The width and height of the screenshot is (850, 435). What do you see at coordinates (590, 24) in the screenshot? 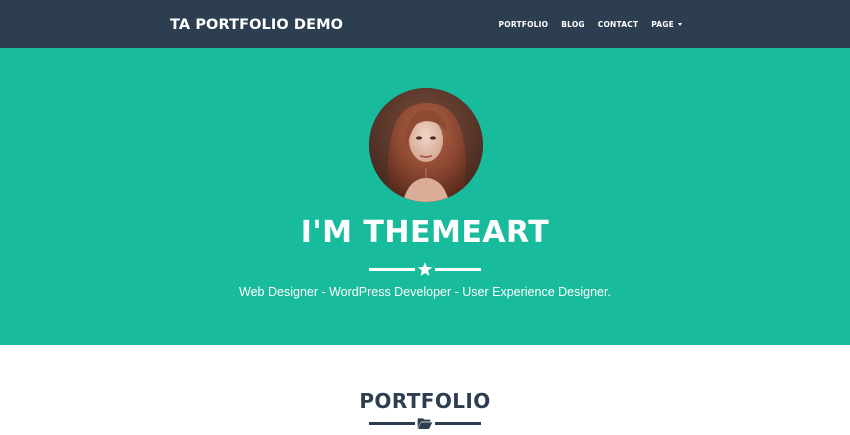
I see `main-nav: PORTFOLIO BLOG CONTACT PAGE` at bounding box center [590, 24].